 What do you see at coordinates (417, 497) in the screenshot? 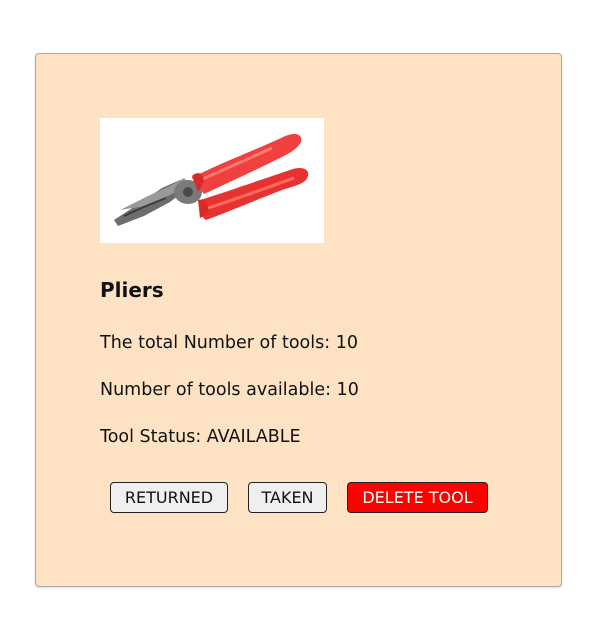
I see `delete-tool-button: DELETE TOOL` at bounding box center [417, 497].